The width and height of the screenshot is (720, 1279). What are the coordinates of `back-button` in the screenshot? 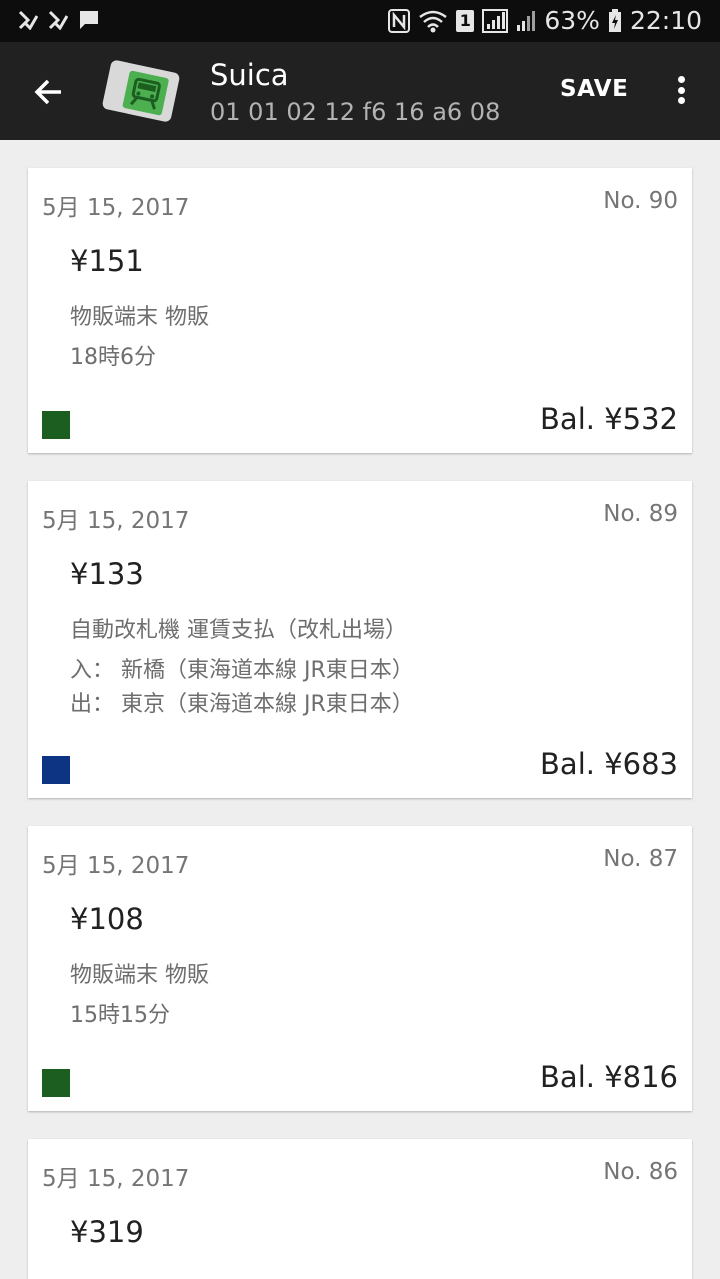 It's located at (49, 92).